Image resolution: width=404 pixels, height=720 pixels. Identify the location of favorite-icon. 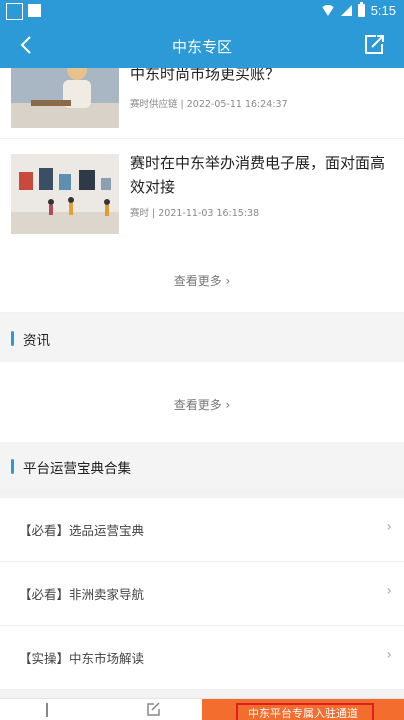
(47, 710).